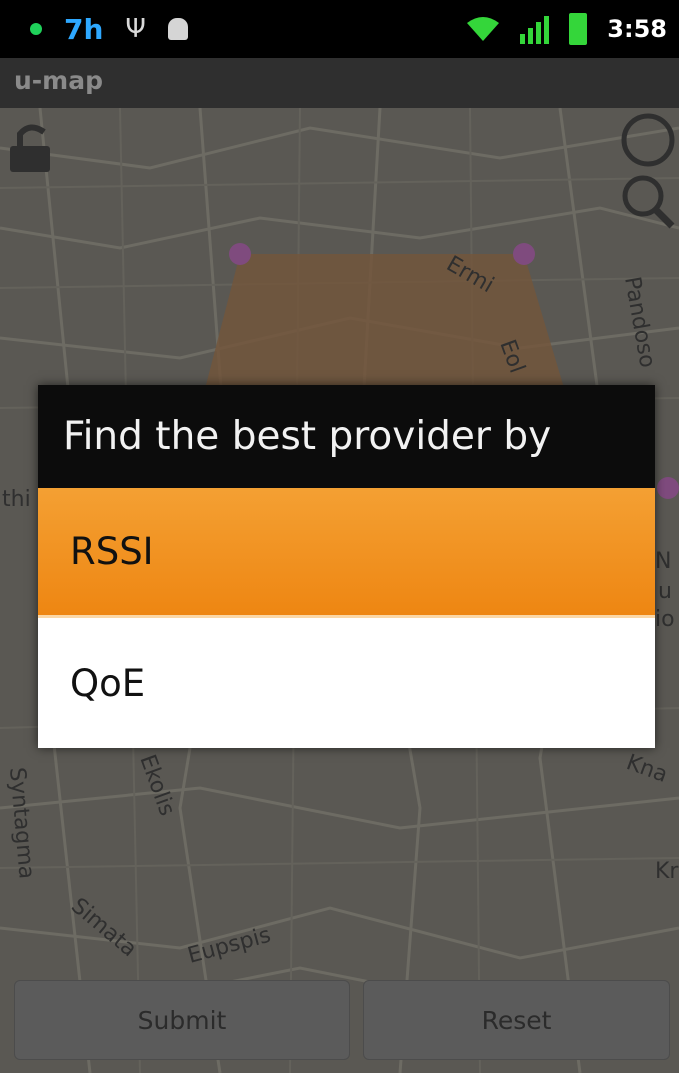  Describe the element at coordinates (535, 29) in the screenshot. I see `signal-icon` at that location.